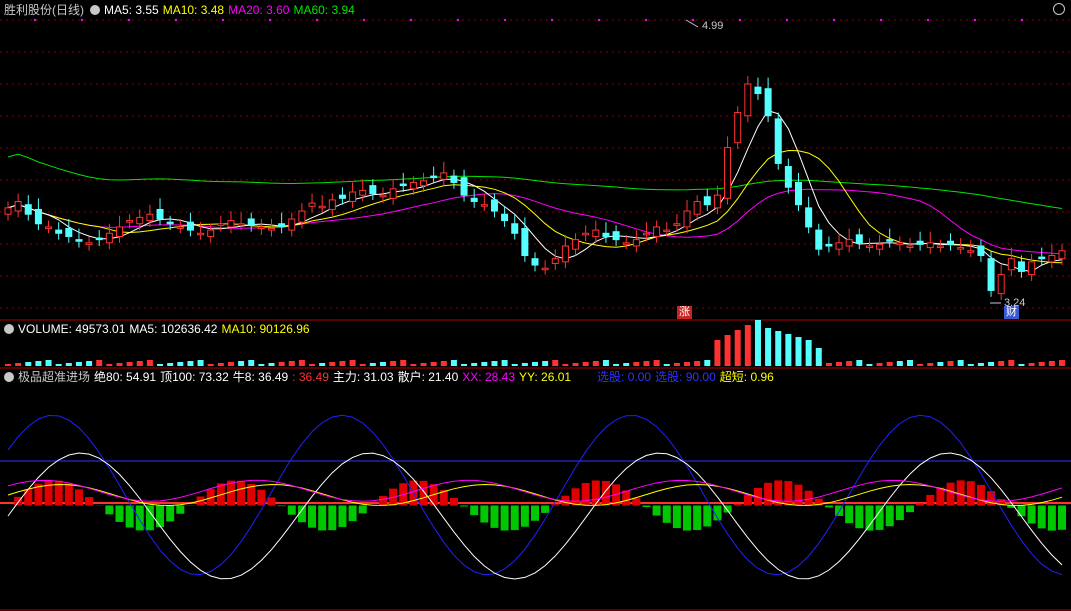  I want to click on close-icon, so click(1059, 9).